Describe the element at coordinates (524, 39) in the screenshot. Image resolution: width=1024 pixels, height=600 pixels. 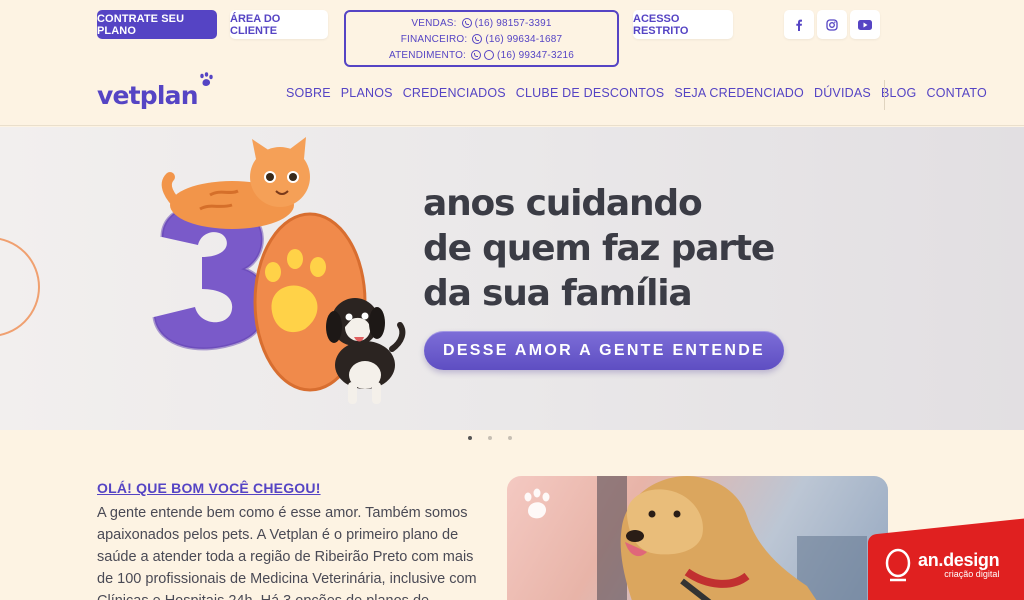
I see `contact-phone: (16) 99634-1687` at that location.